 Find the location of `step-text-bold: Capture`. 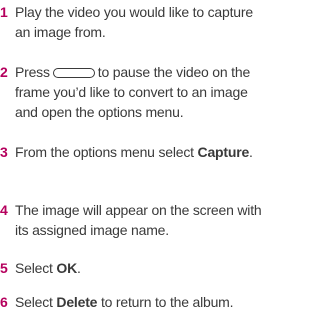

step-text-bold: Capture is located at coordinates (223, 152).